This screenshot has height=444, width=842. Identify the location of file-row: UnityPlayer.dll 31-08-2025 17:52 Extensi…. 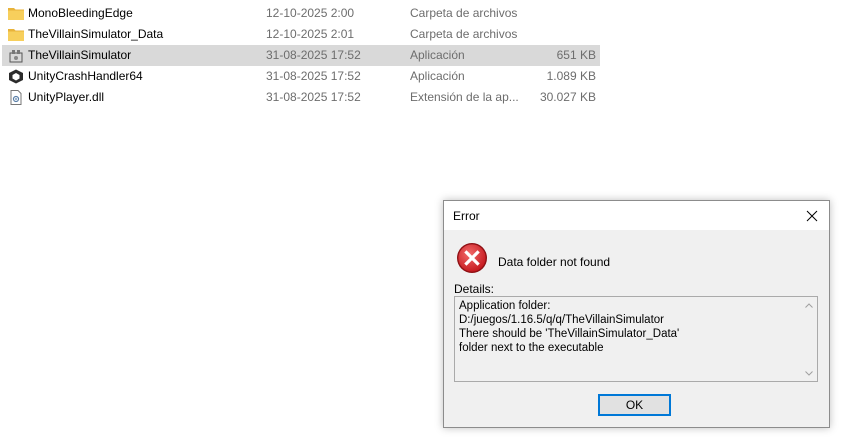
(301, 97).